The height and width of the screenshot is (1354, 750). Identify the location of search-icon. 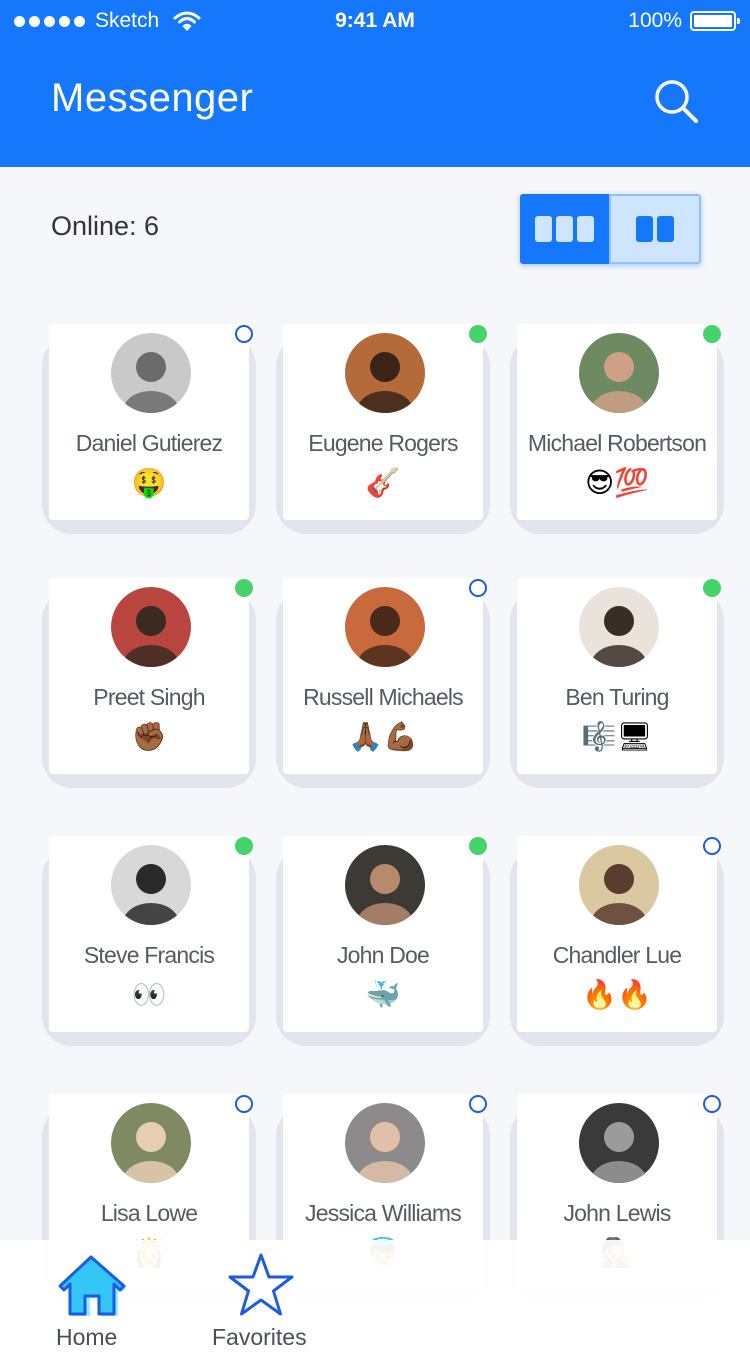
(676, 101).